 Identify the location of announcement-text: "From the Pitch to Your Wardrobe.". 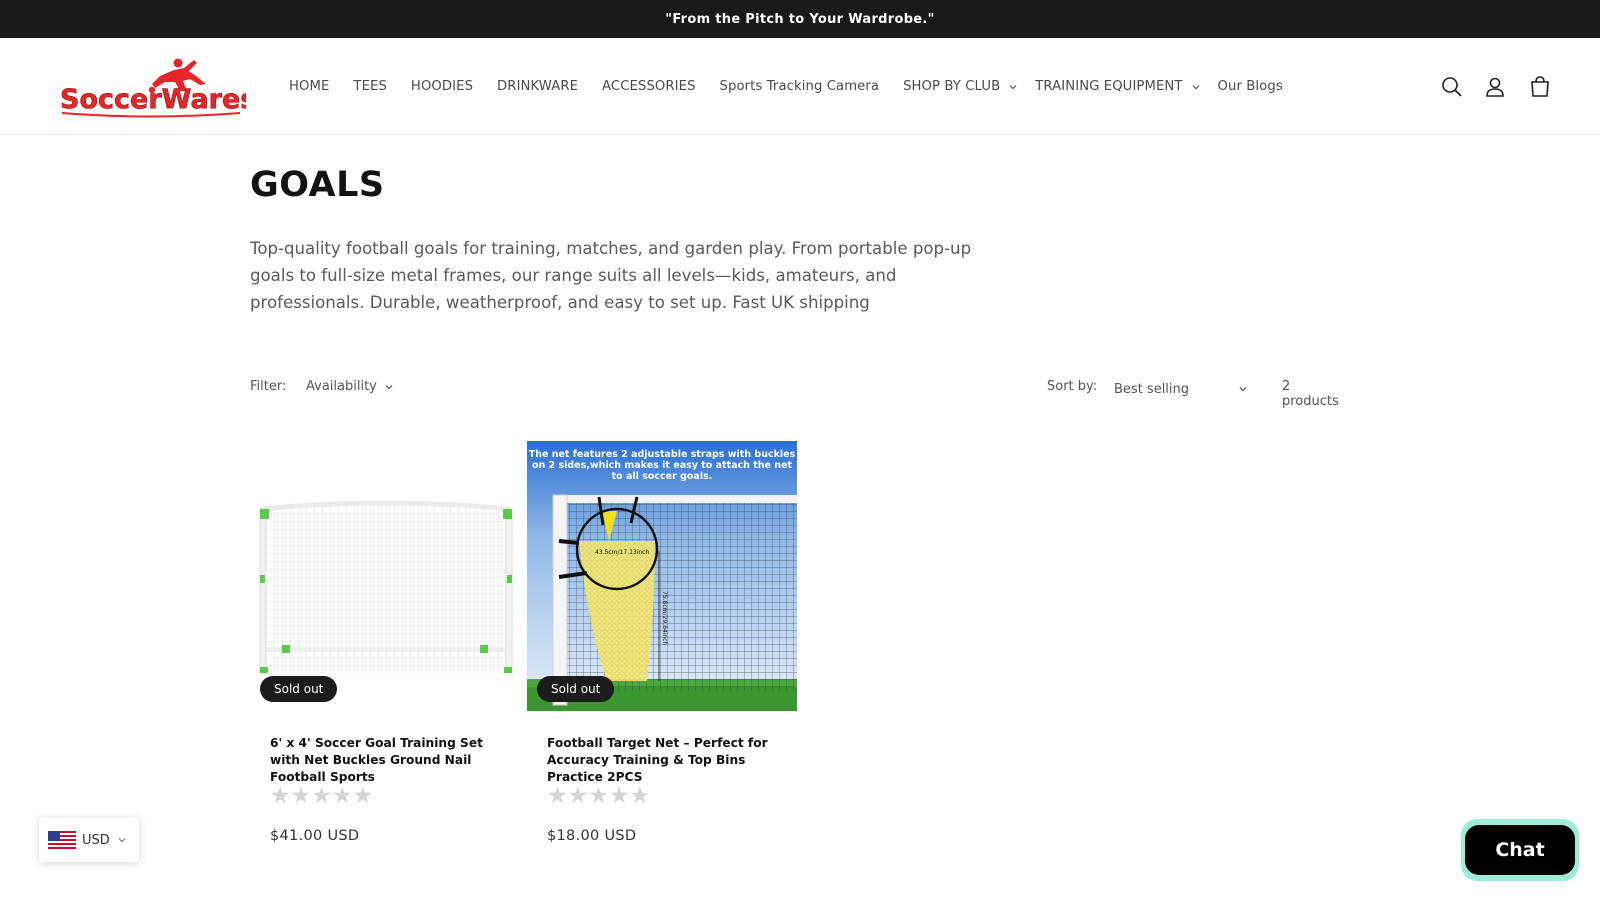
(800, 19).